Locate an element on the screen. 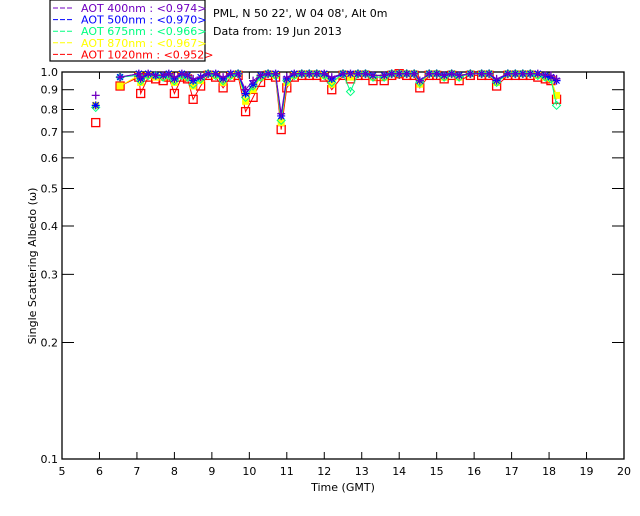 The image size is (640, 516). y-tick-label: 0.7 is located at coordinates (50, 132).